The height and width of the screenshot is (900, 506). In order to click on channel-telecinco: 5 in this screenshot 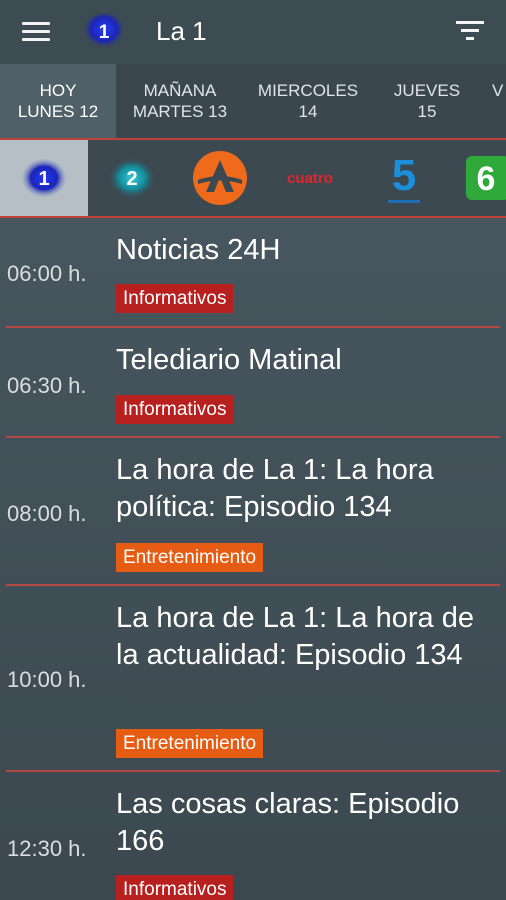, I will do `click(404, 178)`.